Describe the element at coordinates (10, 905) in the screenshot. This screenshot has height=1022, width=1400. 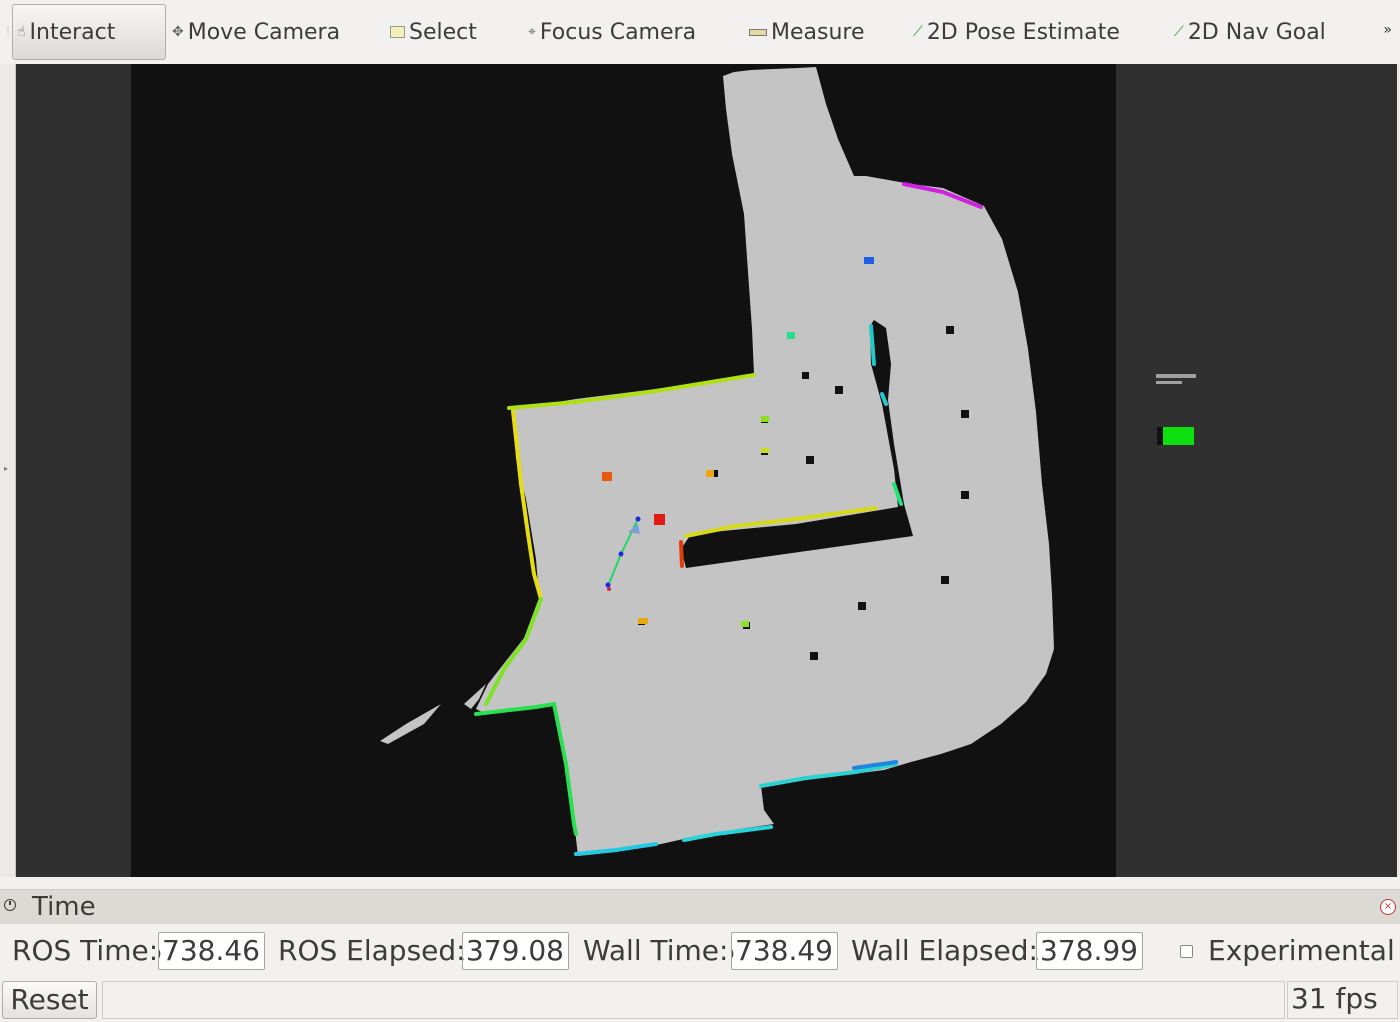
I see `clock-icon` at that location.